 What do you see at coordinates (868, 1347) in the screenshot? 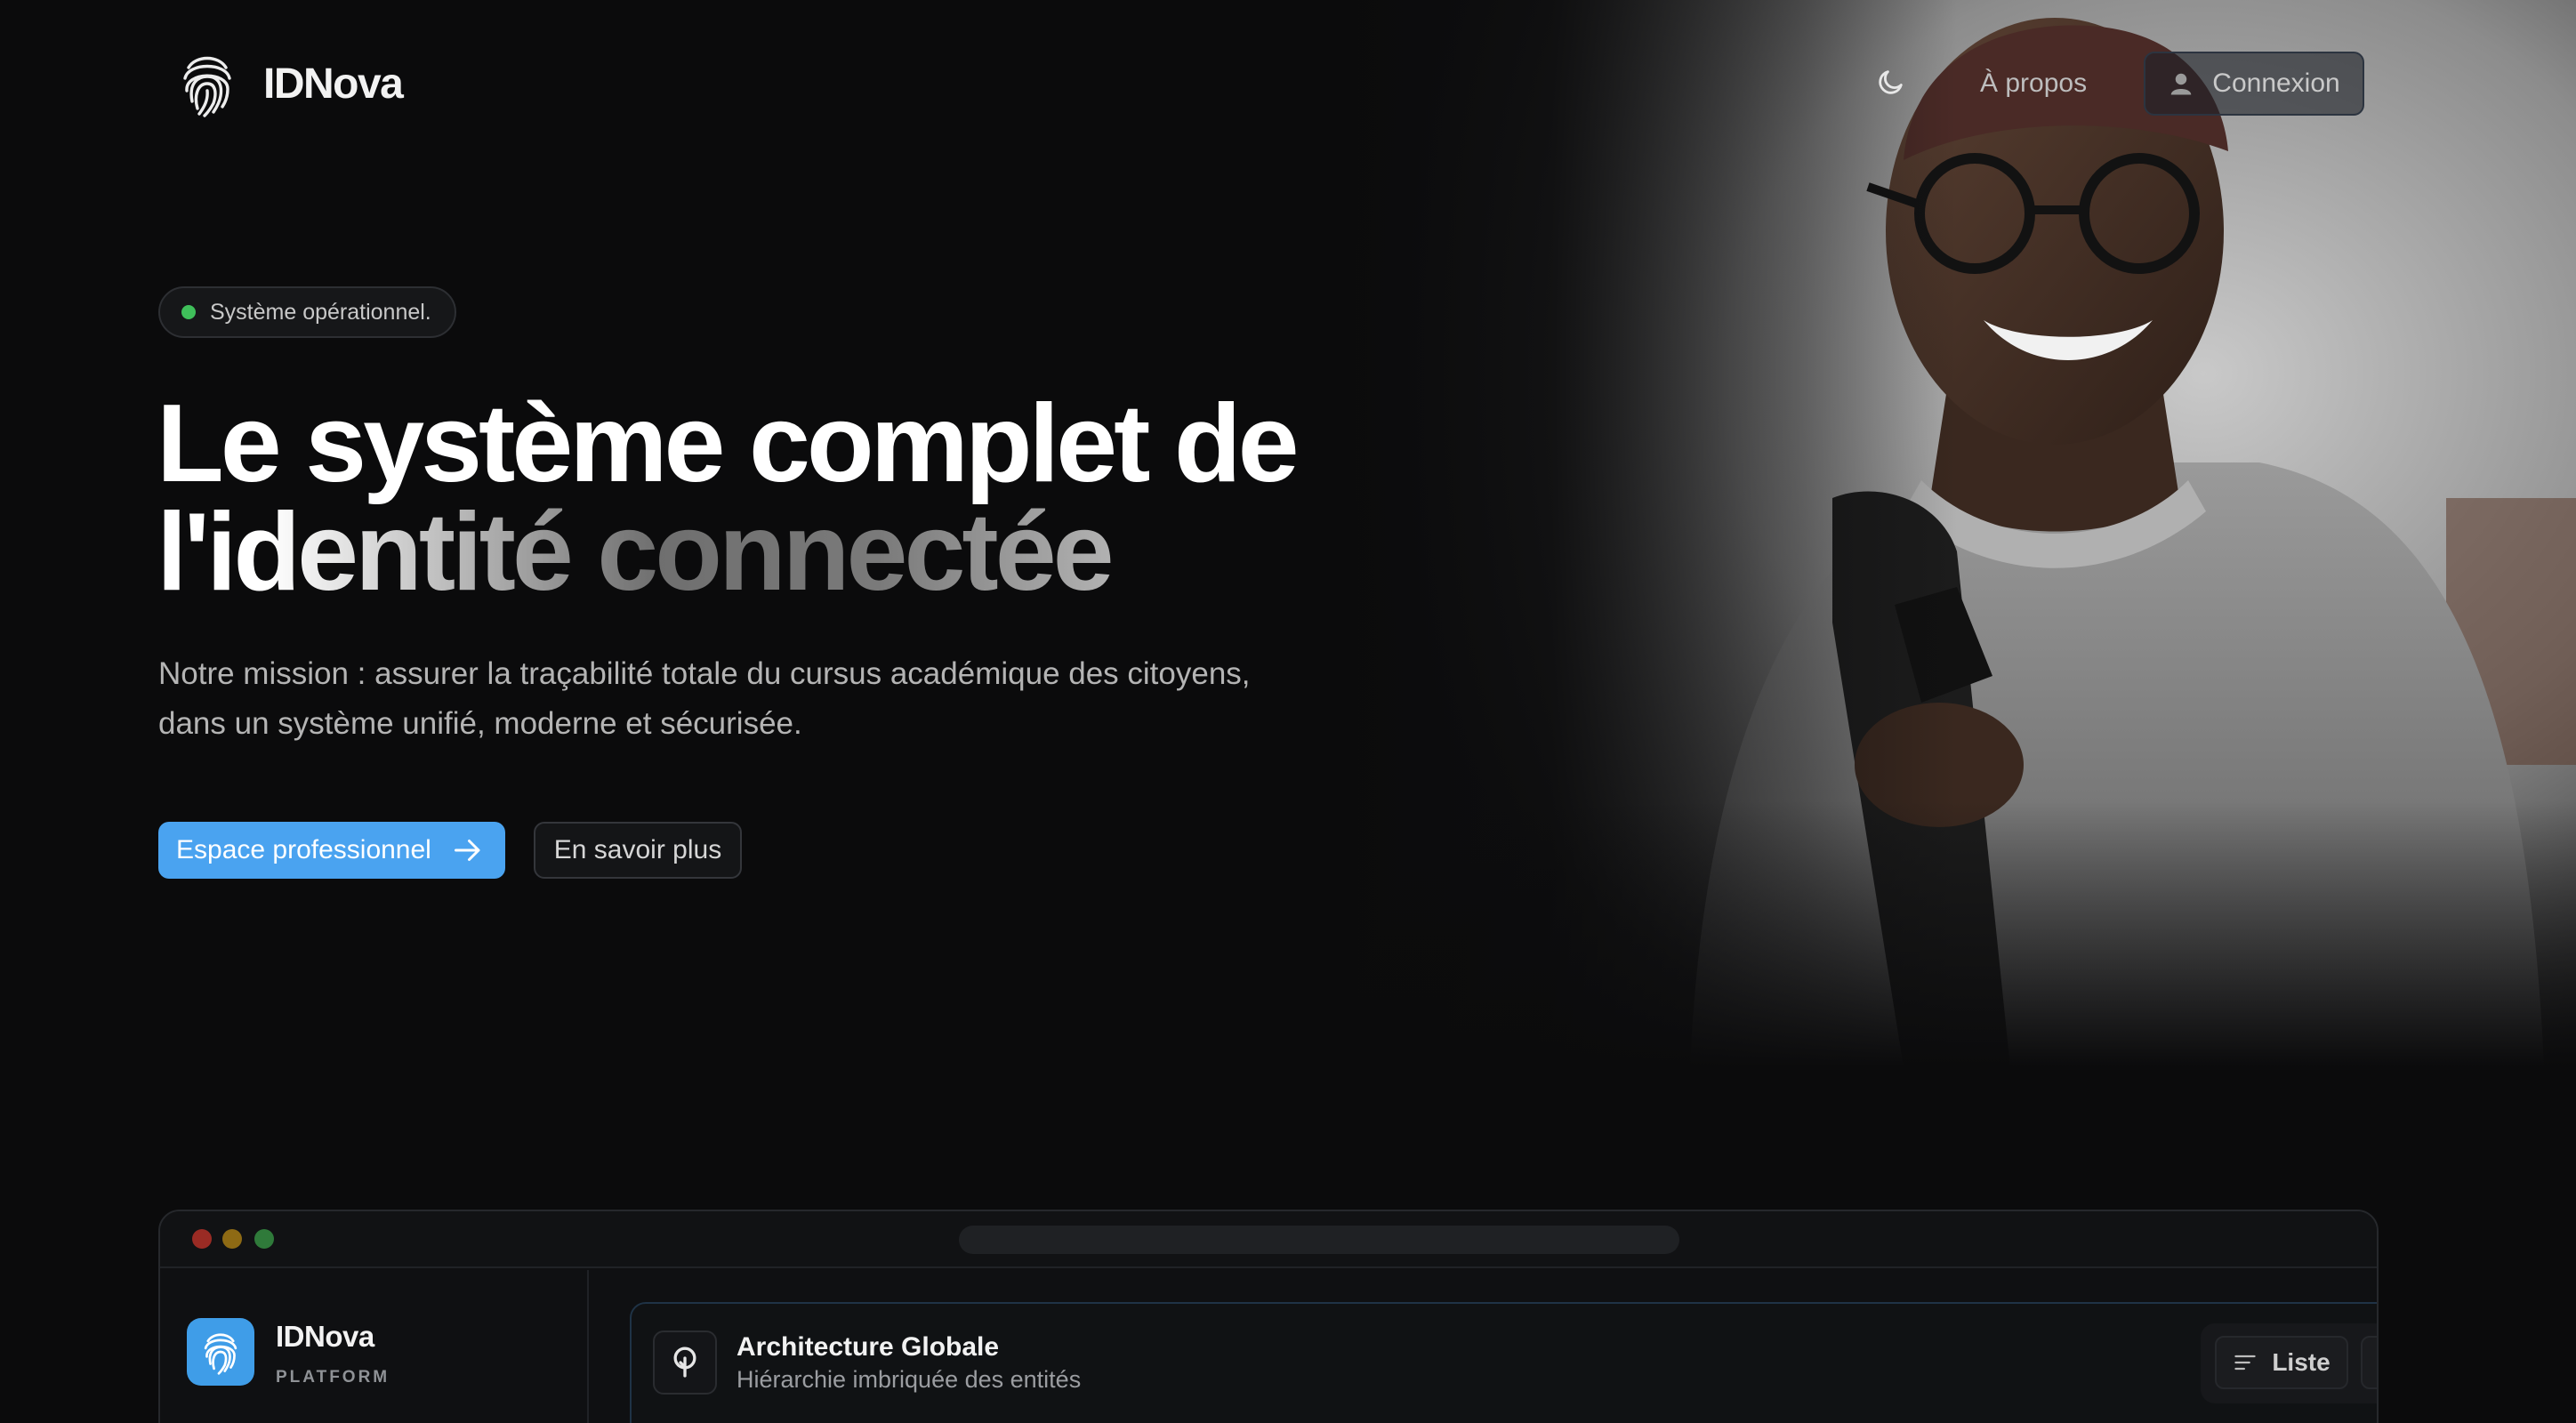
I see `card-title: Architecture Globale` at bounding box center [868, 1347].